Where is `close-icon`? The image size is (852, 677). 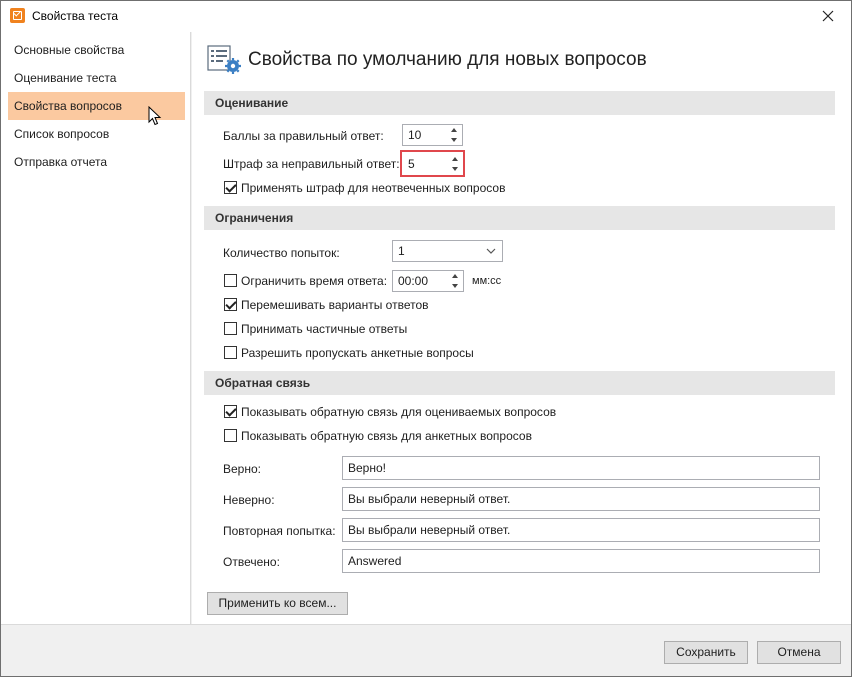
close-icon is located at coordinates (828, 16).